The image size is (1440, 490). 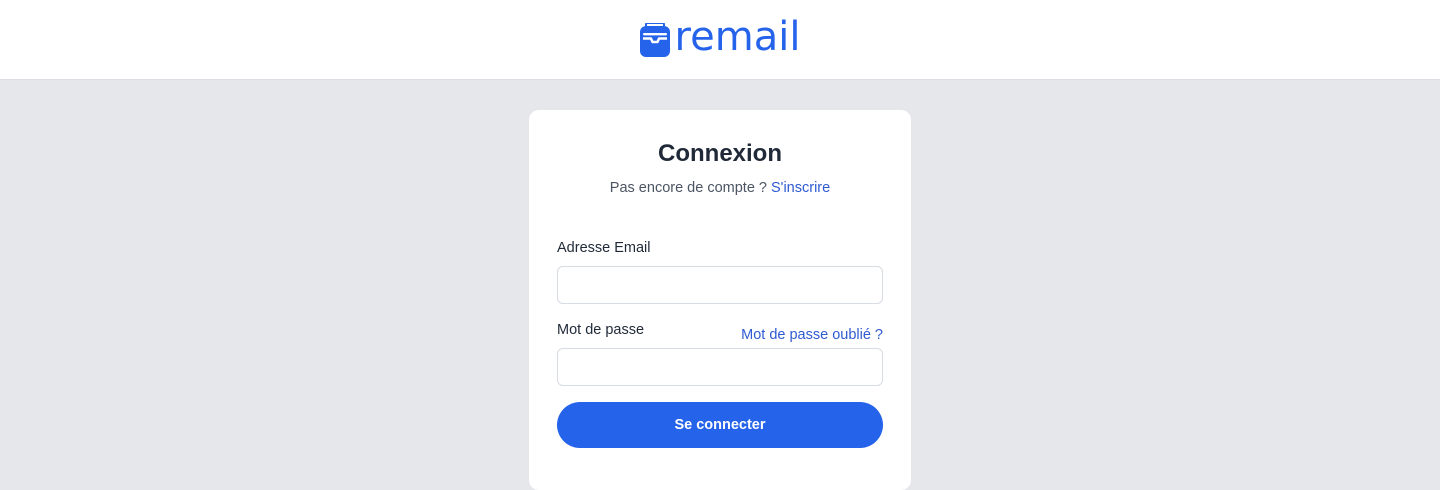 What do you see at coordinates (688, 188) in the screenshot?
I see `no-account-text: Pas encore de compte ?` at bounding box center [688, 188].